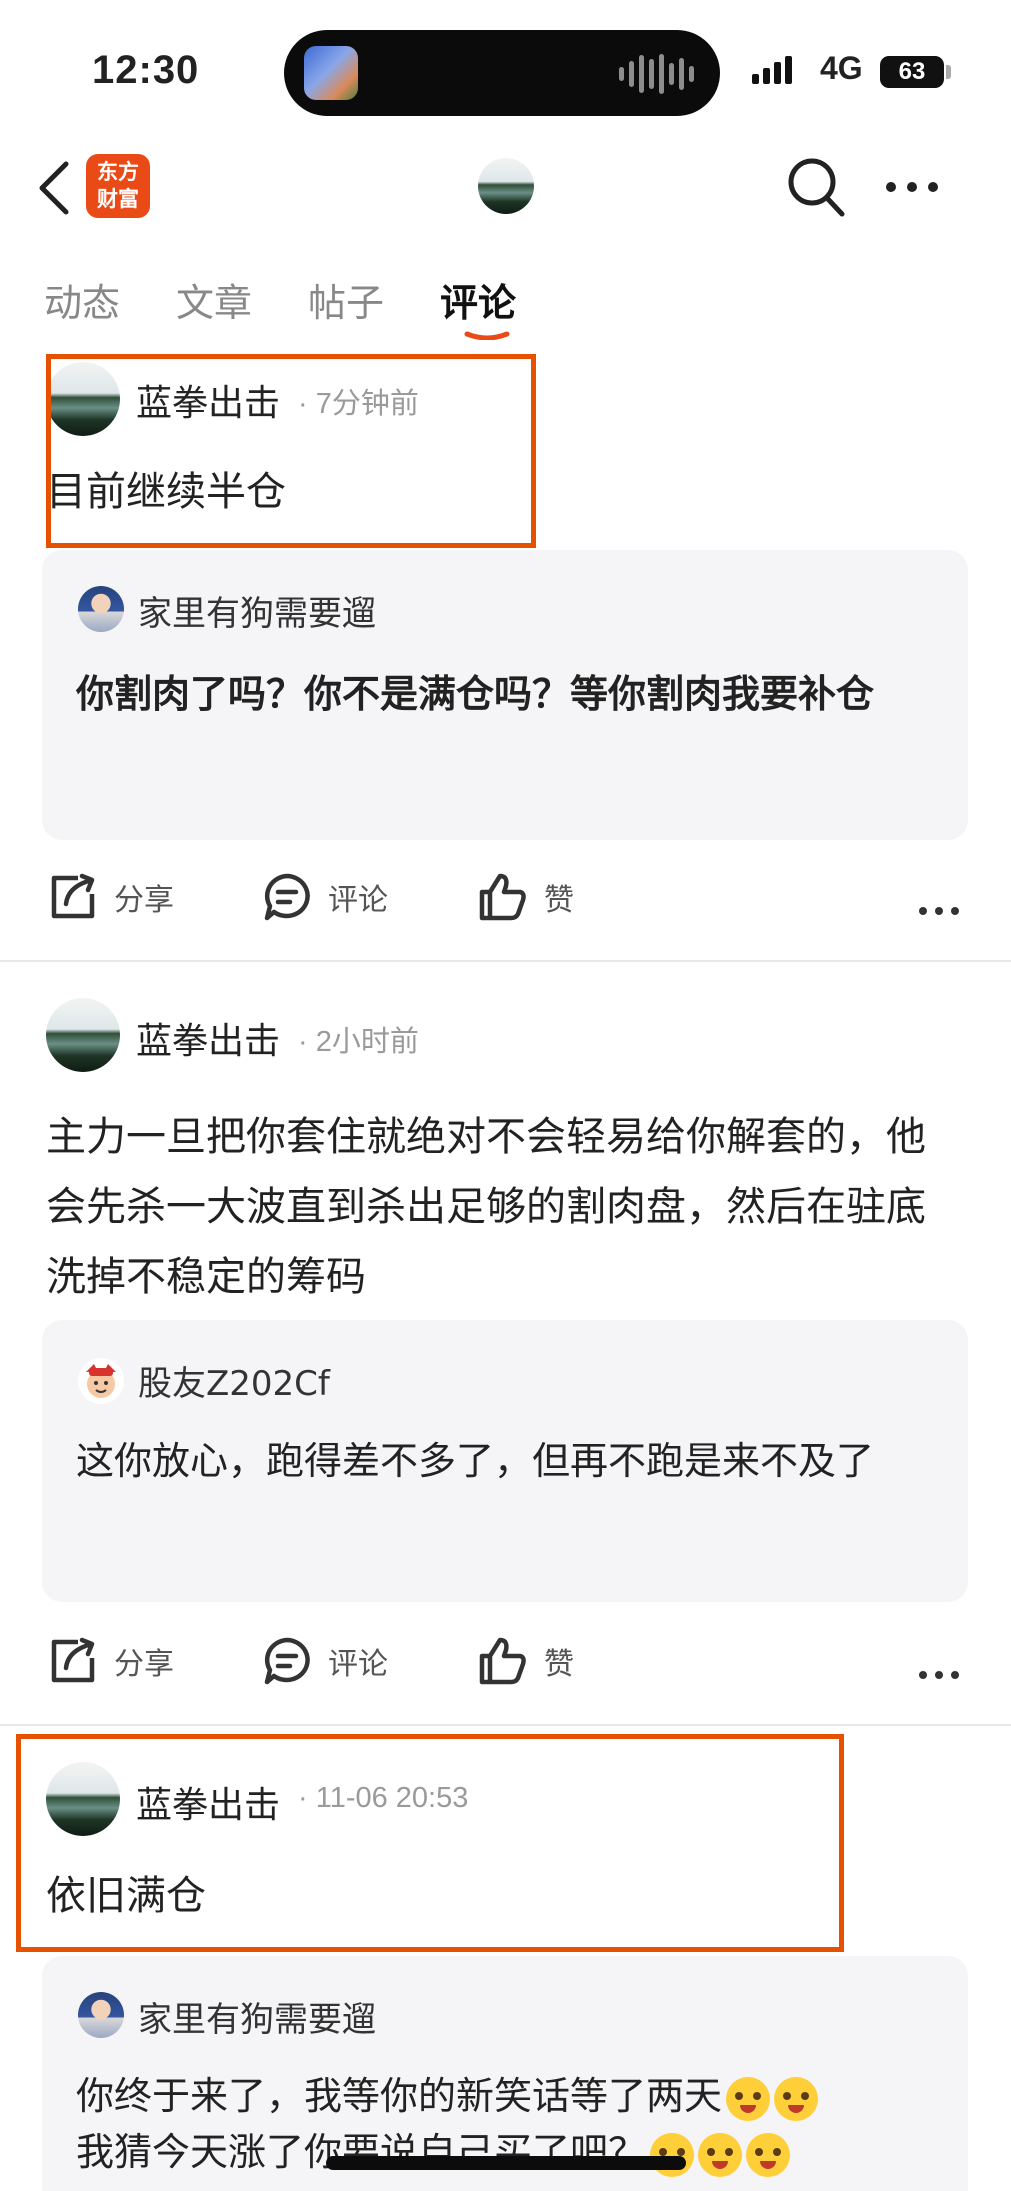 This screenshot has height=2191, width=1011. Describe the element at coordinates (118, 199) in the screenshot. I see `logo-text-2: 财富` at that location.